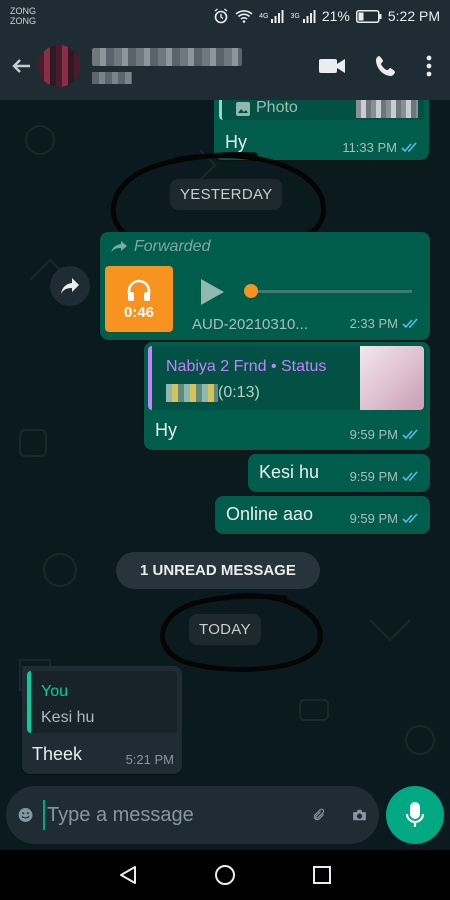 The image size is (450, 900). I want to click on date-separator-today: TODAY, so click(225, 629).